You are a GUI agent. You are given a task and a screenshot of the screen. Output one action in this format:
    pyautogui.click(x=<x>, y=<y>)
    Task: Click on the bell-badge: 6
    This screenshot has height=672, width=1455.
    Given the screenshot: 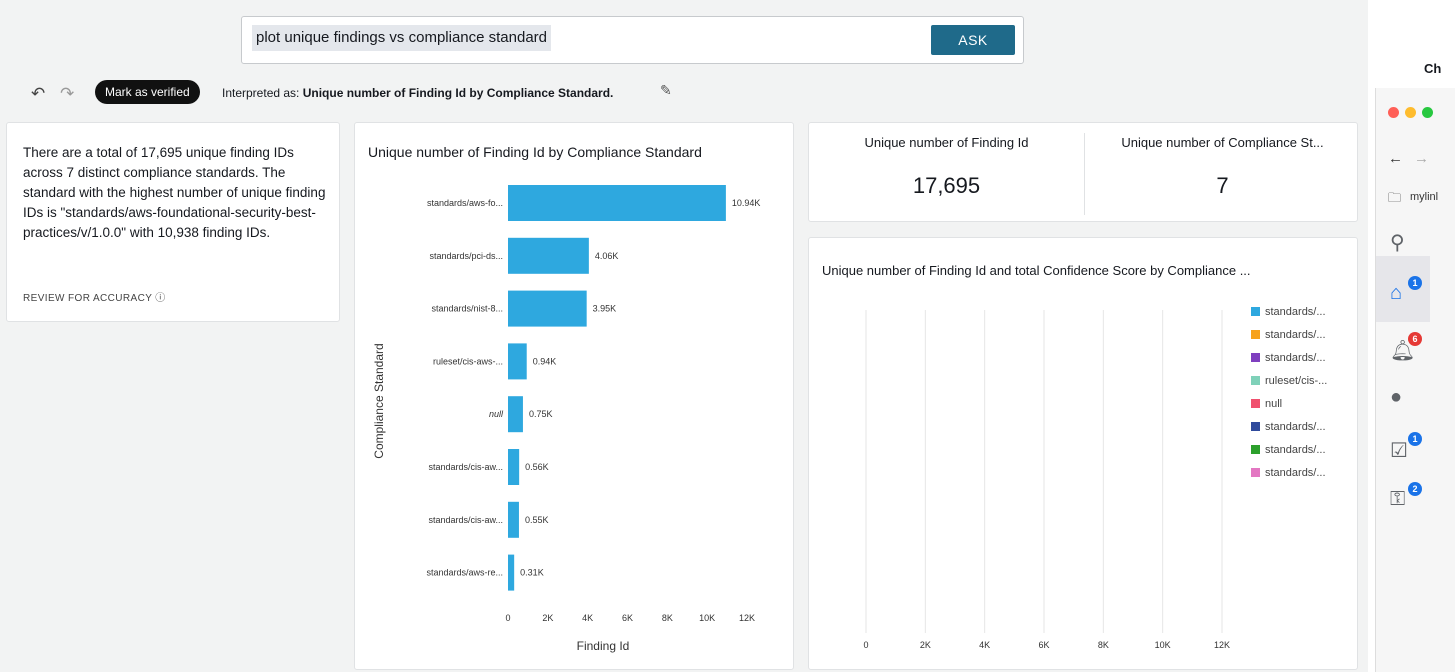 What is the action you would take?
    pyautogui.click(x=1415, y=339)
    